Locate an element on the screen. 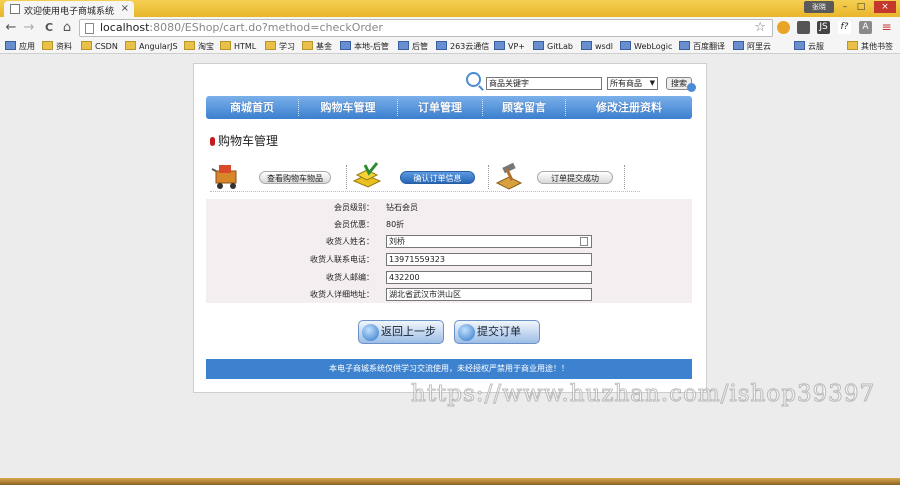  form-row-address: 收货人详细地址： 湖北省武汉市洪山区 is located at coordinates (449, 294).